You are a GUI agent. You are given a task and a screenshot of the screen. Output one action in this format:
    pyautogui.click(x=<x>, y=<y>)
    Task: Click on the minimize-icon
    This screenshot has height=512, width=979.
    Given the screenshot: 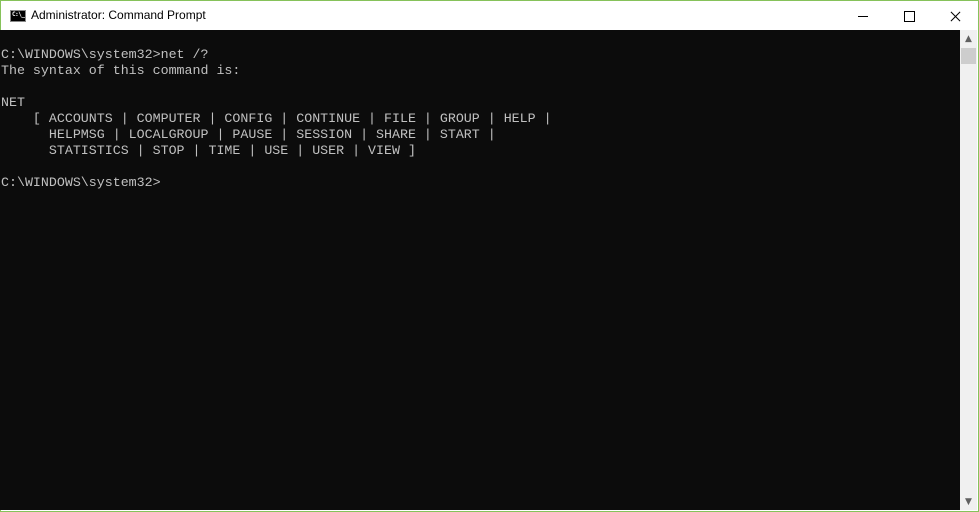 What is the action you would take?
    pyautogui.click(x=863, y=16)
    